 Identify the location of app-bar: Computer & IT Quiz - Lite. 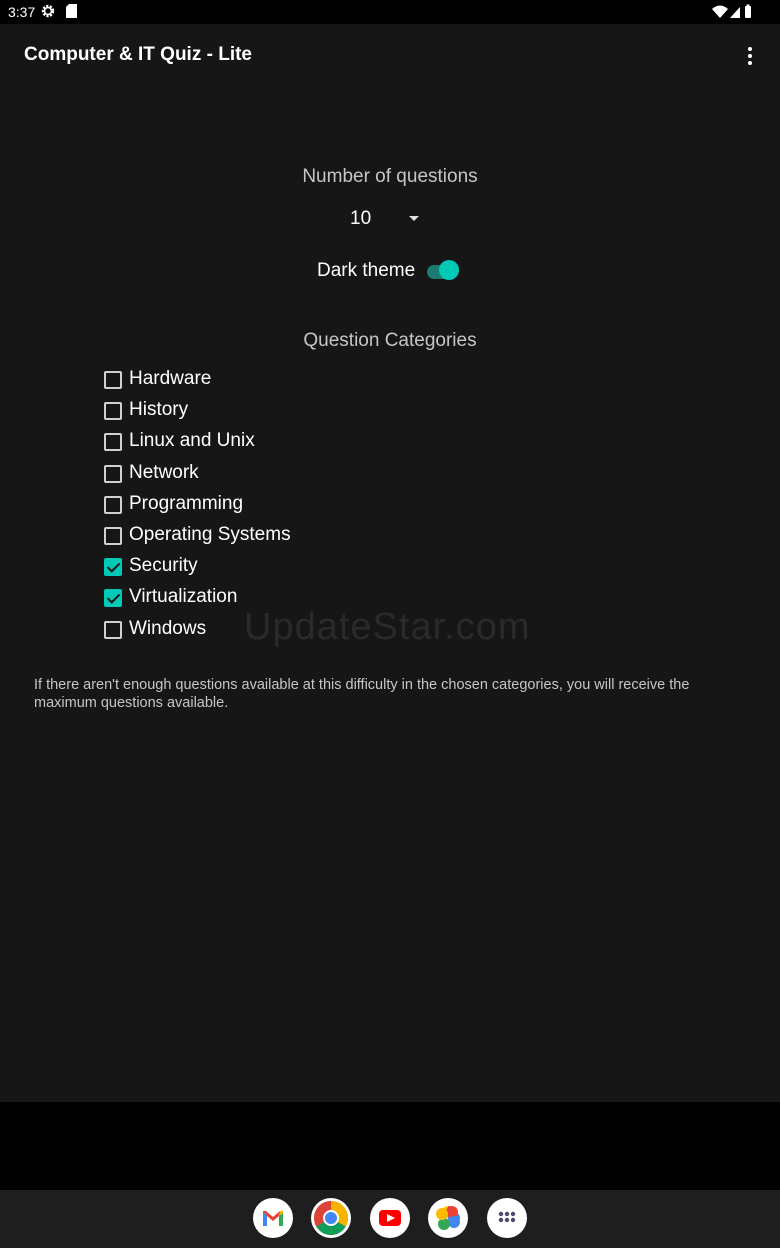
(390, 56).